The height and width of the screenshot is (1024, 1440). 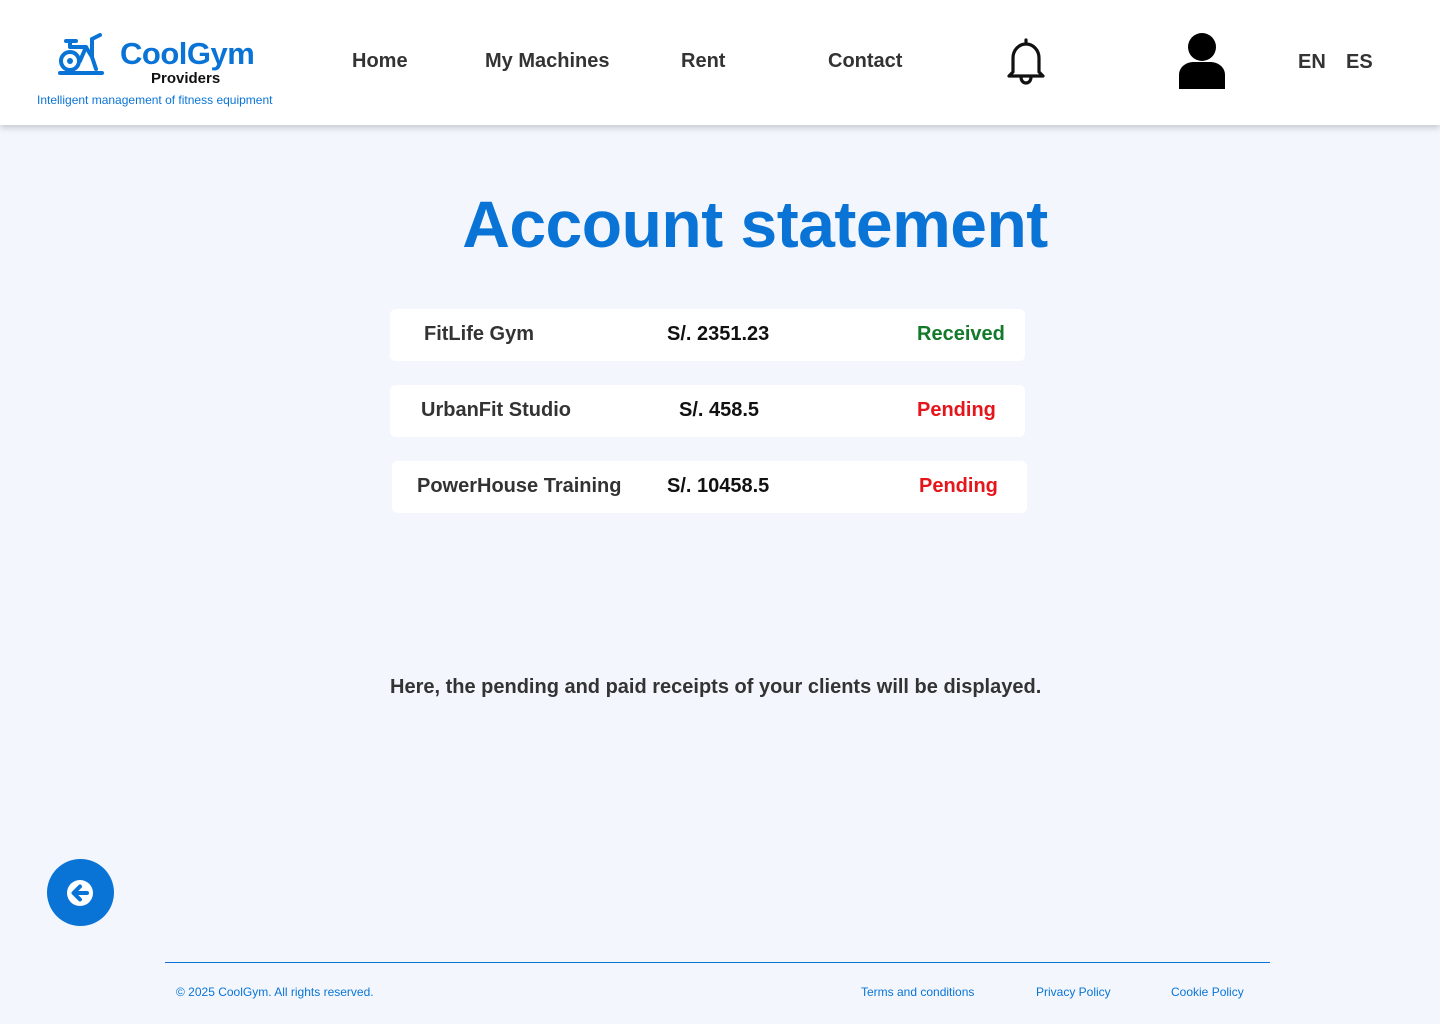 What do you see at coordinates (275, 992) in the screenshot?
I see `footer-copyright: © 2025 CoolGym. All rights reserved.` at bounding box center [275, 992].